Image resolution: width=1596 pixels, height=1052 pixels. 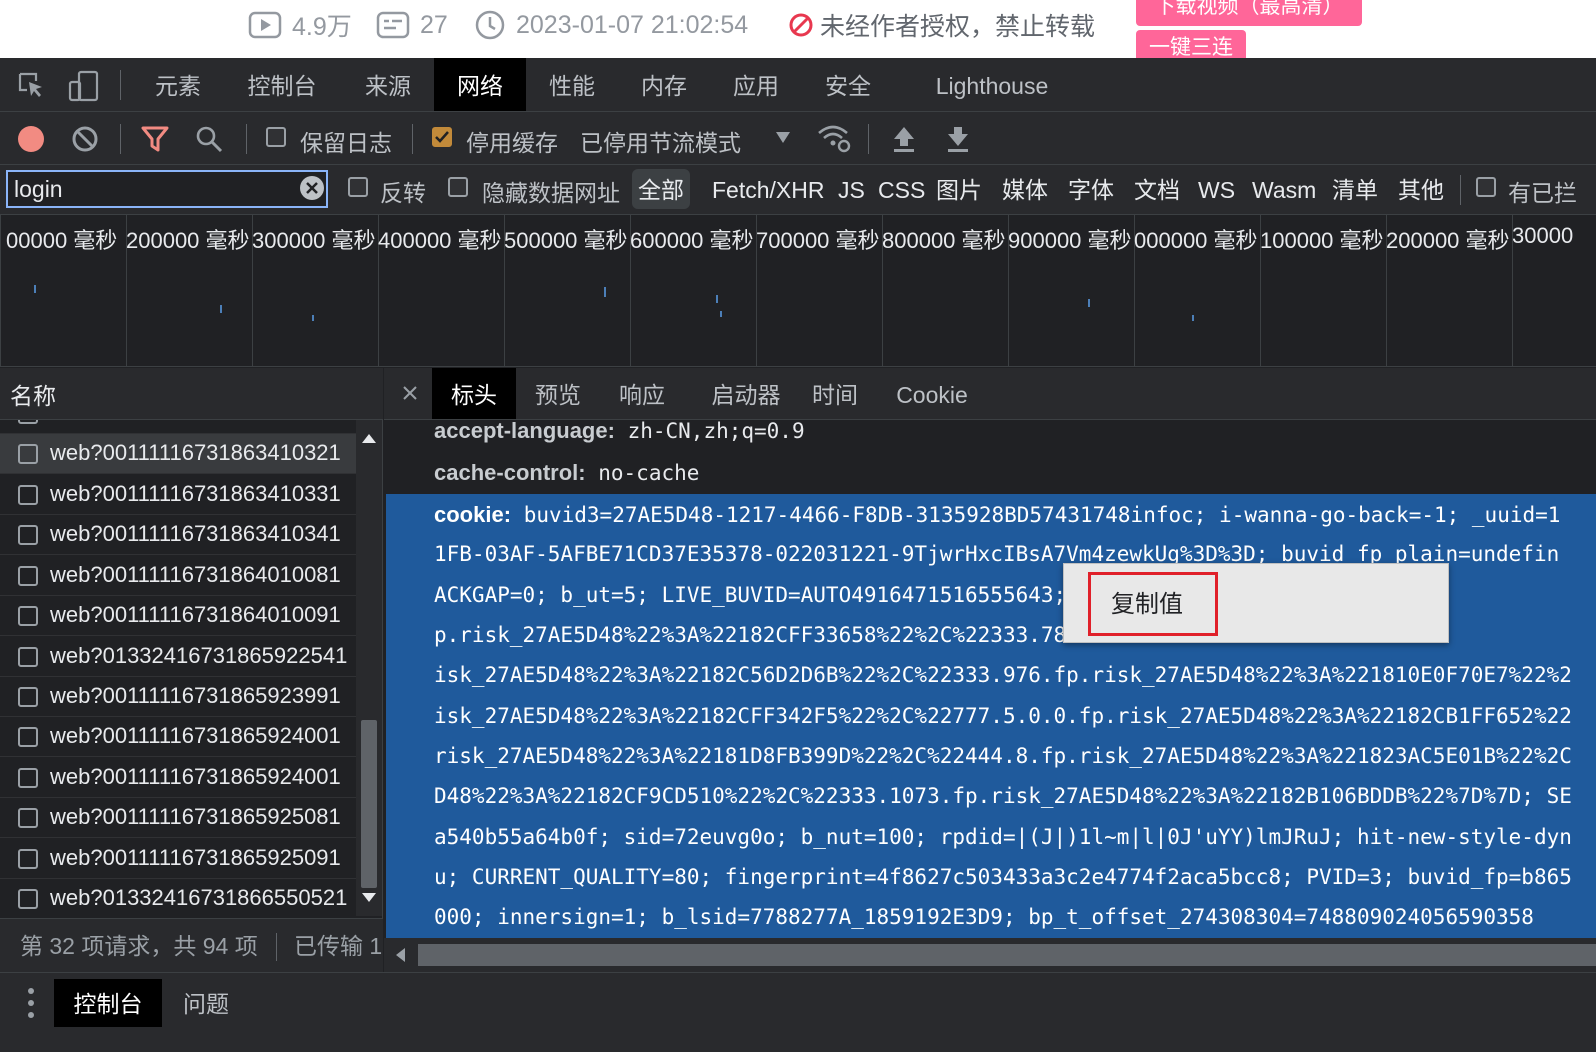 What do you see at coordinates (178, 657) in the screenshot?
I see `table-row: web?01332416731865922541` at bounding box center [178, 657].